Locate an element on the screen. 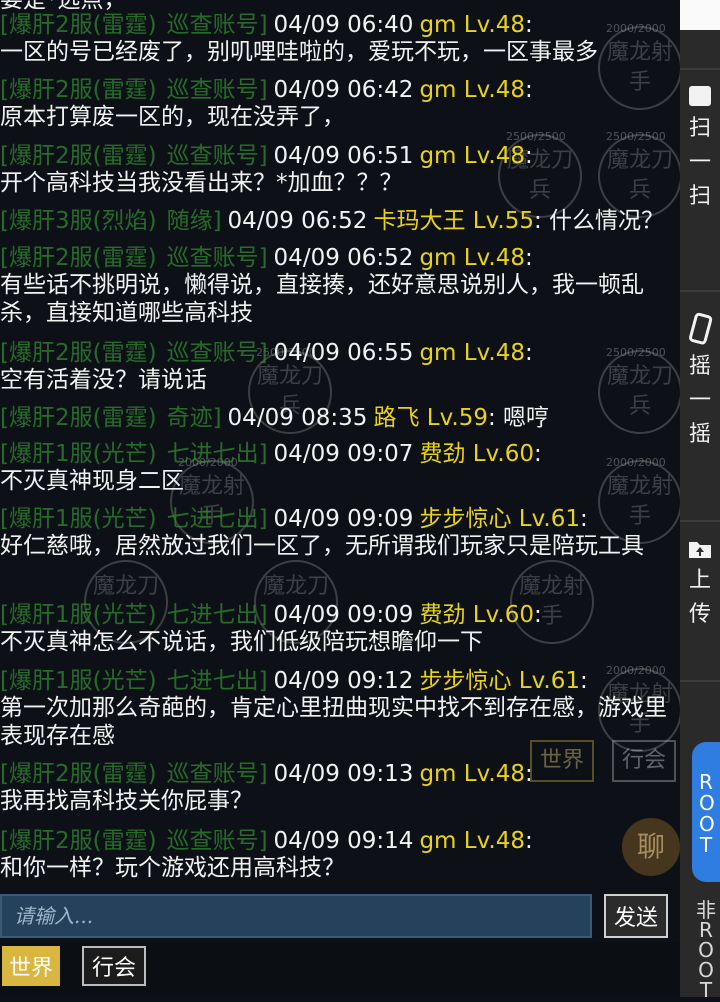 Image resolution: width=720 pixels, height=1002 pixels. channel-tabs: 世界 行会 is located at coordinates (340, 969).